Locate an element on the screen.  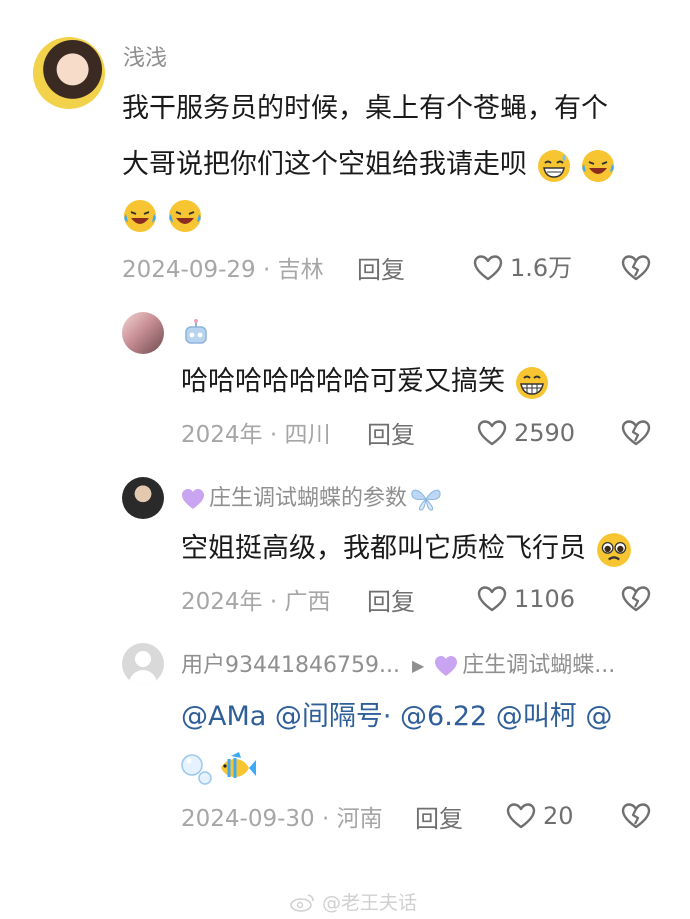
watermark: @老王夫话 is located at coordinates (353, 901).